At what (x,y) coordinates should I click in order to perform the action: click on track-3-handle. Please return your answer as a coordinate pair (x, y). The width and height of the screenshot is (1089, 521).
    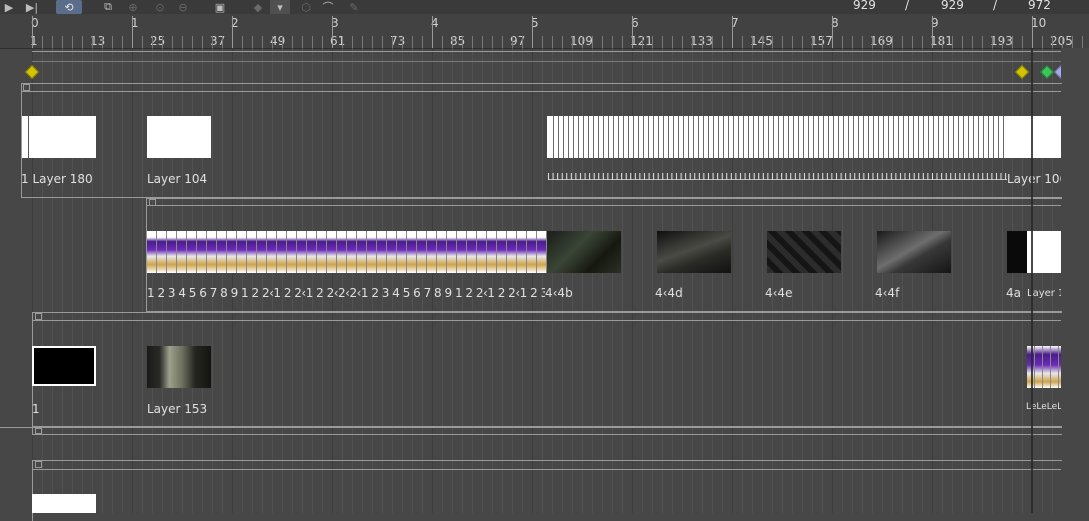
    Looking at the image, I should click on (38, 316).